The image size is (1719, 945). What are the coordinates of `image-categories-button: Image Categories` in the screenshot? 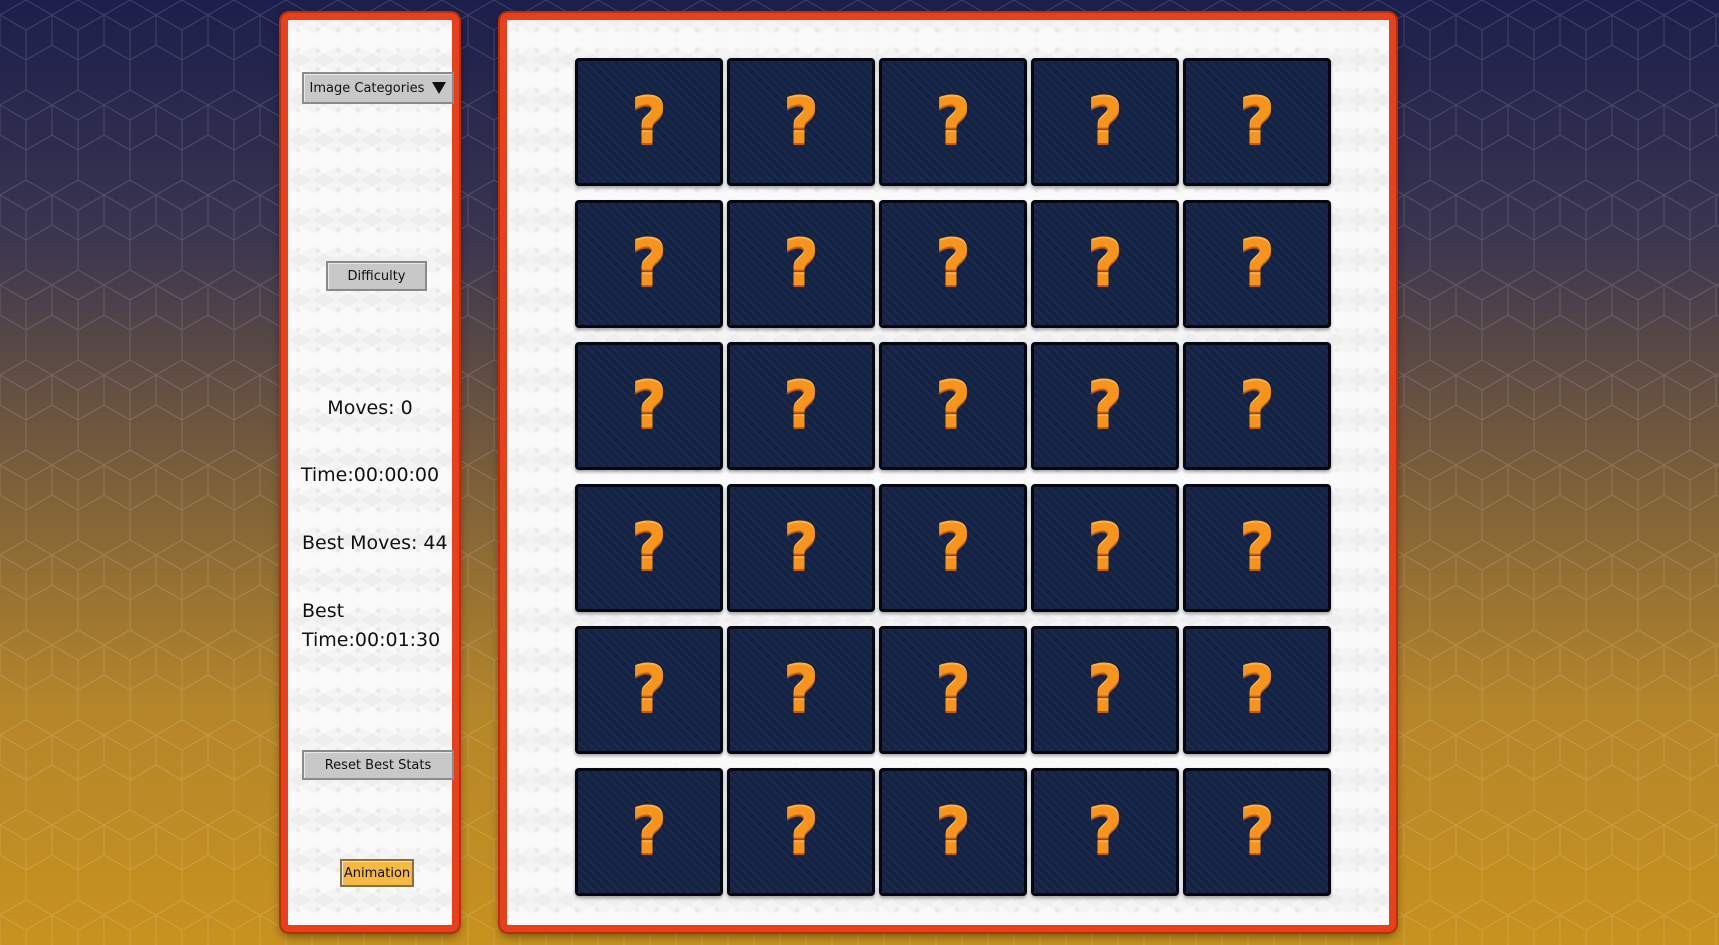 It's located at (378, 88).